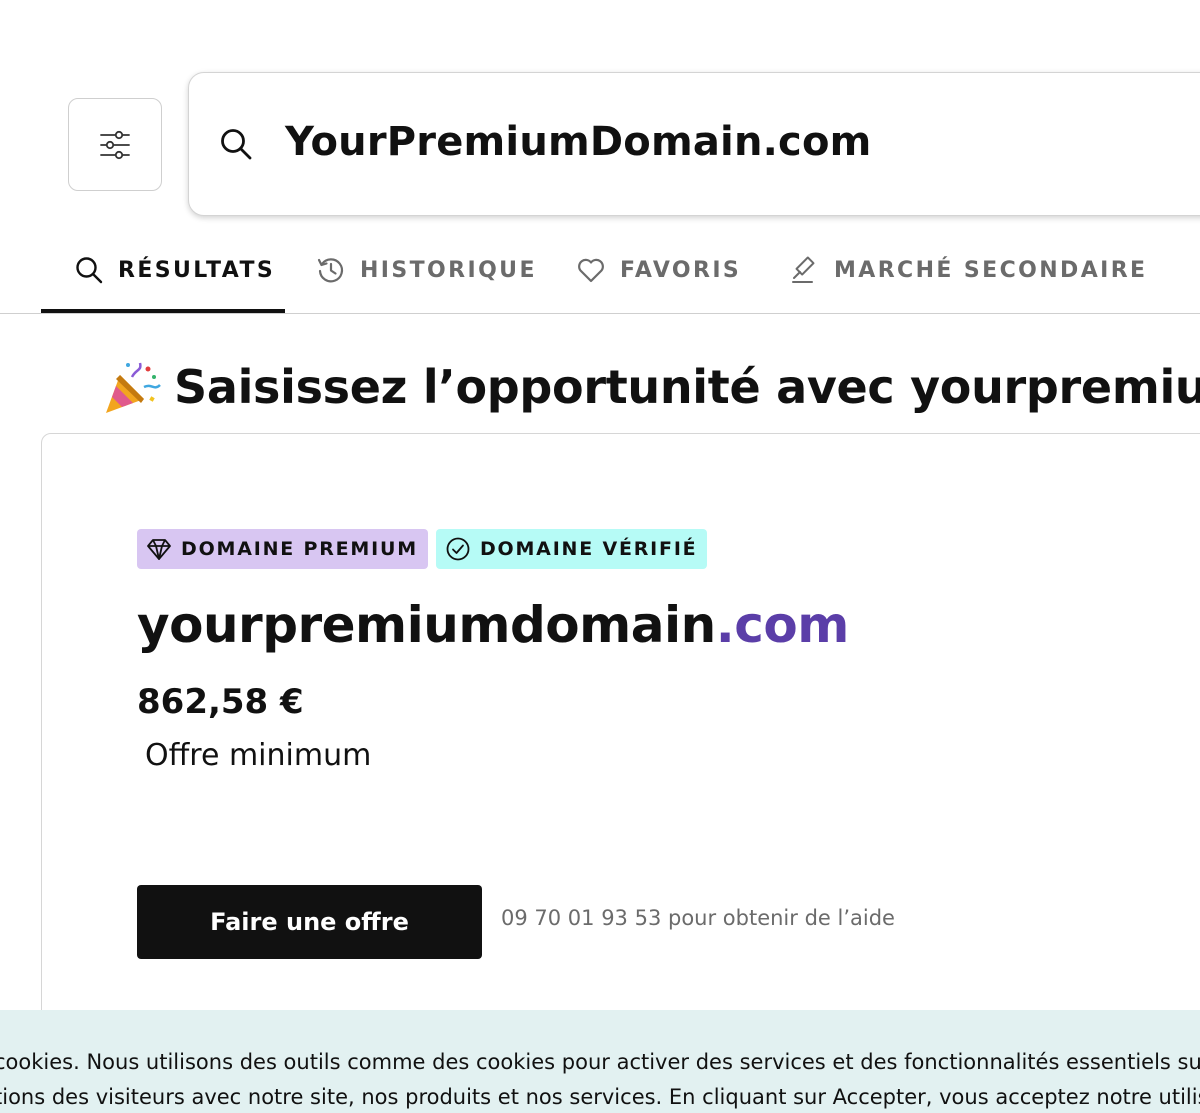  What do you see at coordinates (681, 270) in the screenshot?
I see `tab-label: FAVORIS` at bounding box center [681, 270].